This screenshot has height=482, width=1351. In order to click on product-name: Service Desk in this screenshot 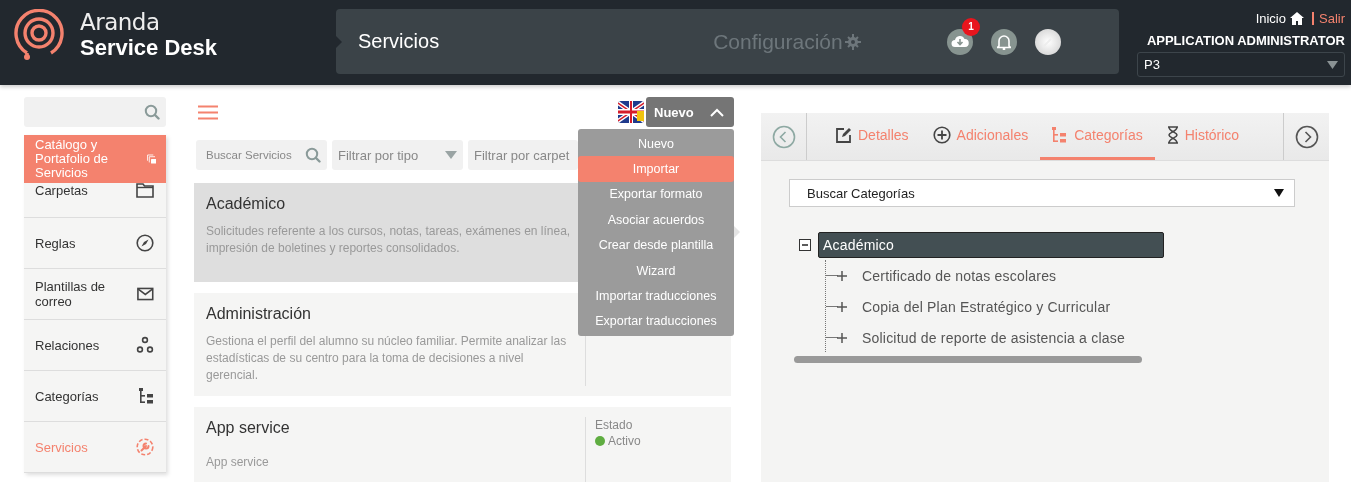, I will do `click(148, 48)`.